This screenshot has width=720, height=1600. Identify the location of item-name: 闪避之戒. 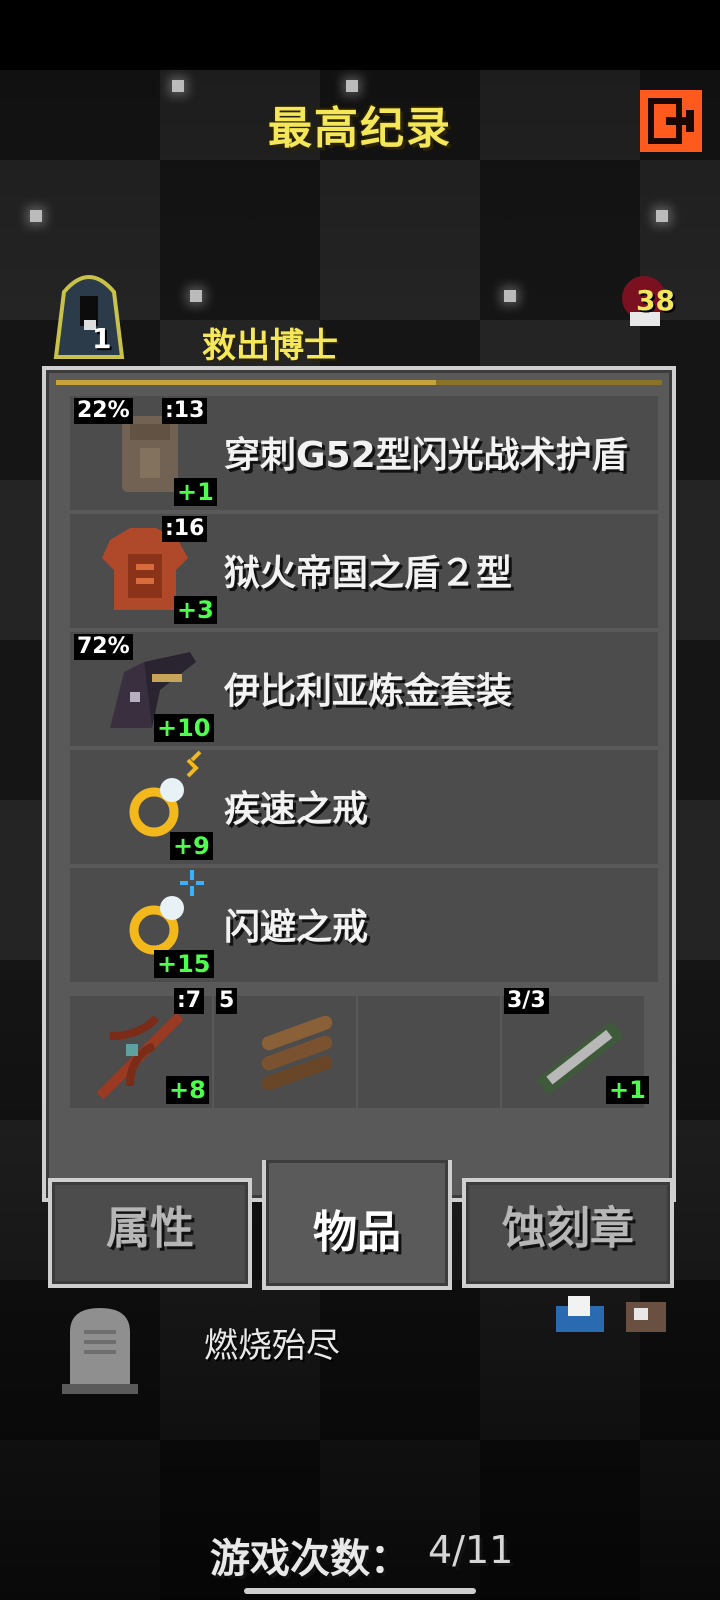
(296, 927).